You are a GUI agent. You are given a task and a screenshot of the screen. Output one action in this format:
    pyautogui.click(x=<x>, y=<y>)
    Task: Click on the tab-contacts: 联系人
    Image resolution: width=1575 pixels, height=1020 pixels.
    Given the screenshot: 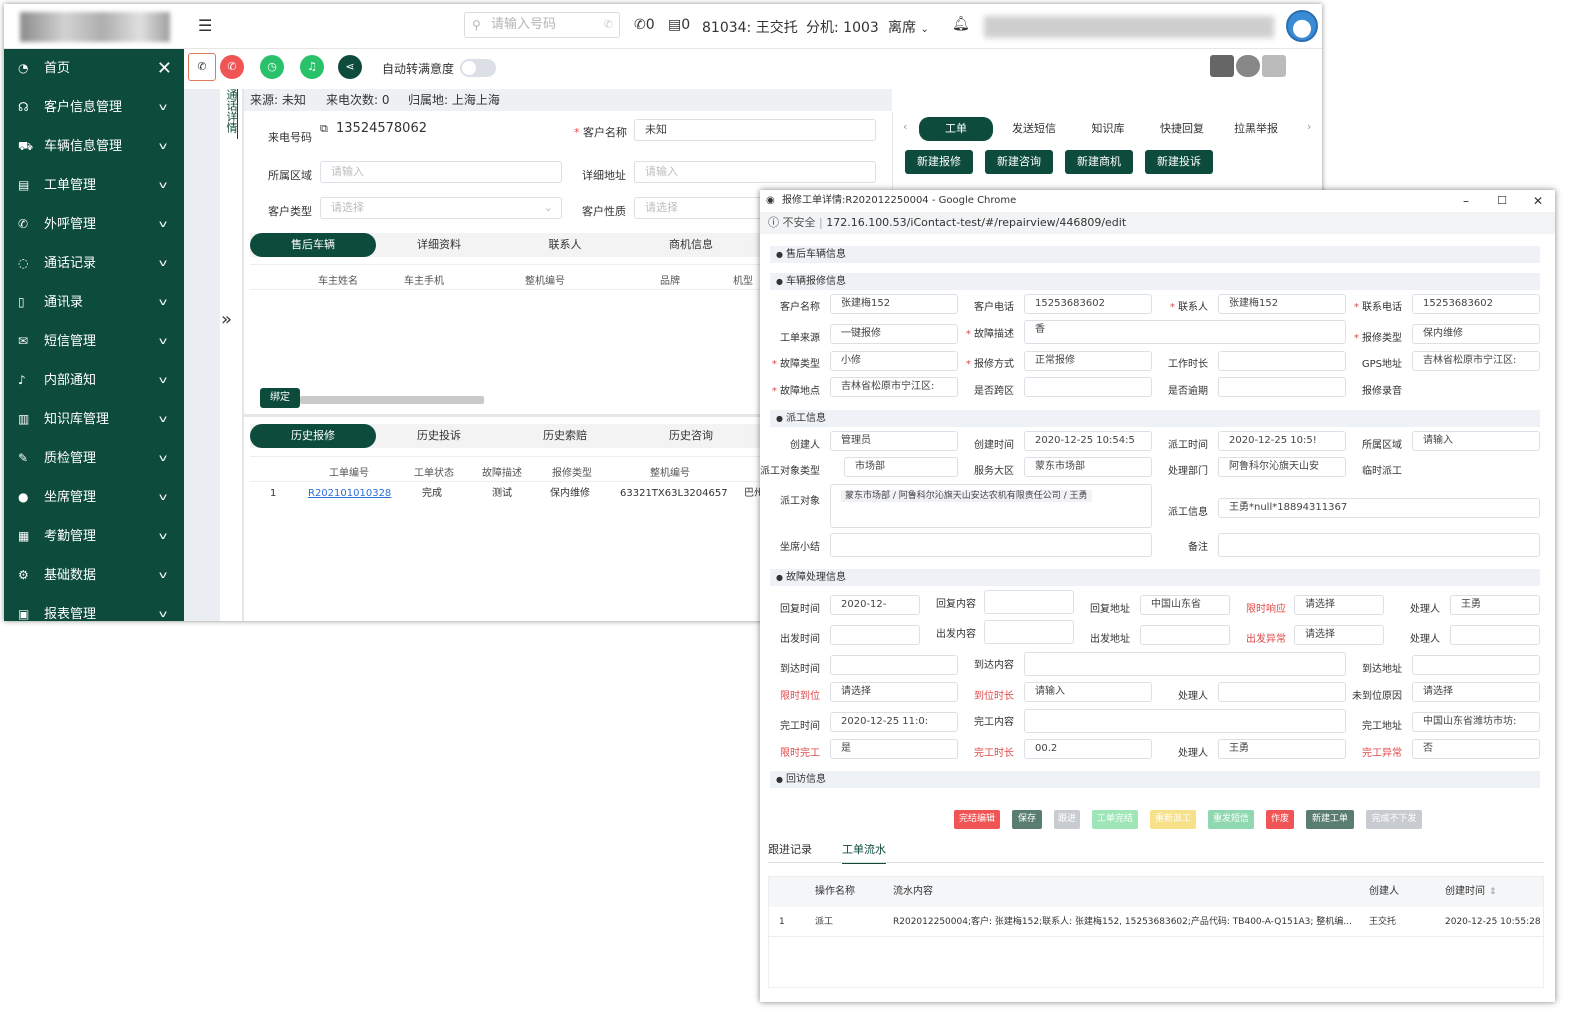 What is the action you would take?
    pyautogui.click(x=565, y=245)
    